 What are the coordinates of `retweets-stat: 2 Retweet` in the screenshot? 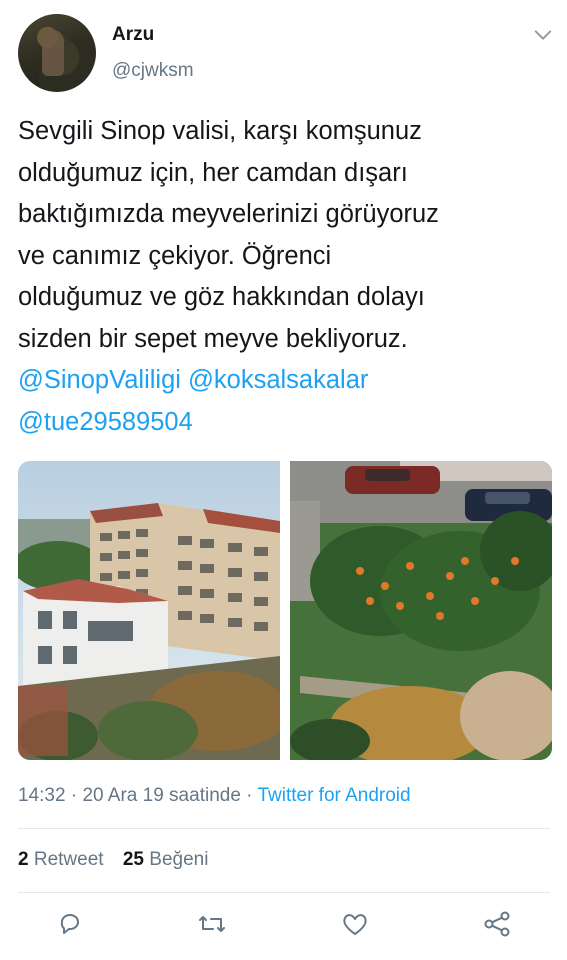 It's located at (61, 859).